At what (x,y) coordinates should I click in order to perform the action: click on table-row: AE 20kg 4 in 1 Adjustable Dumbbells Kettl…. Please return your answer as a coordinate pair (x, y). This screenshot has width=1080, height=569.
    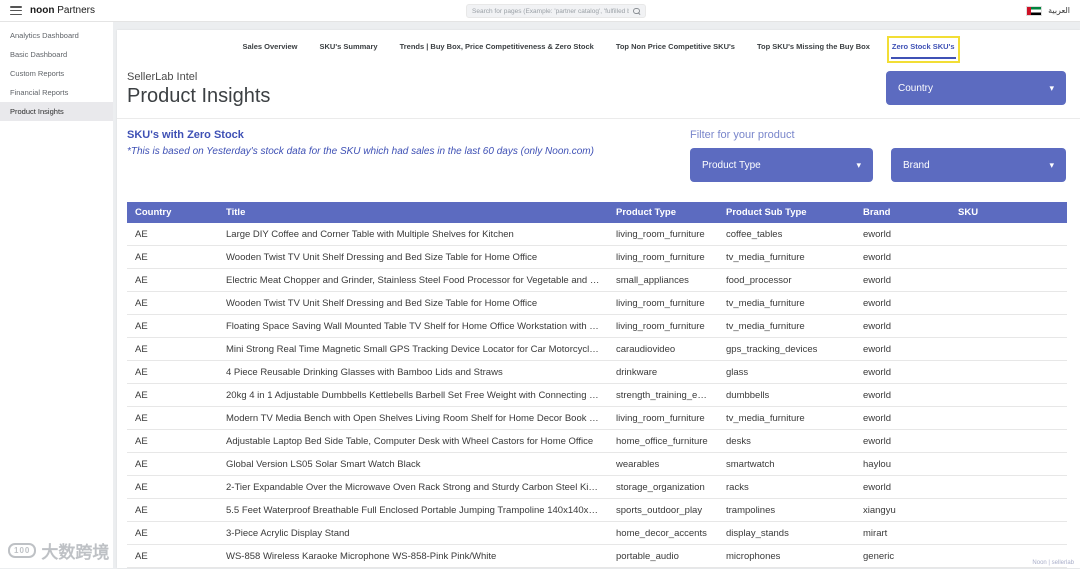
    Looking at the image, I should click on (597, 395).